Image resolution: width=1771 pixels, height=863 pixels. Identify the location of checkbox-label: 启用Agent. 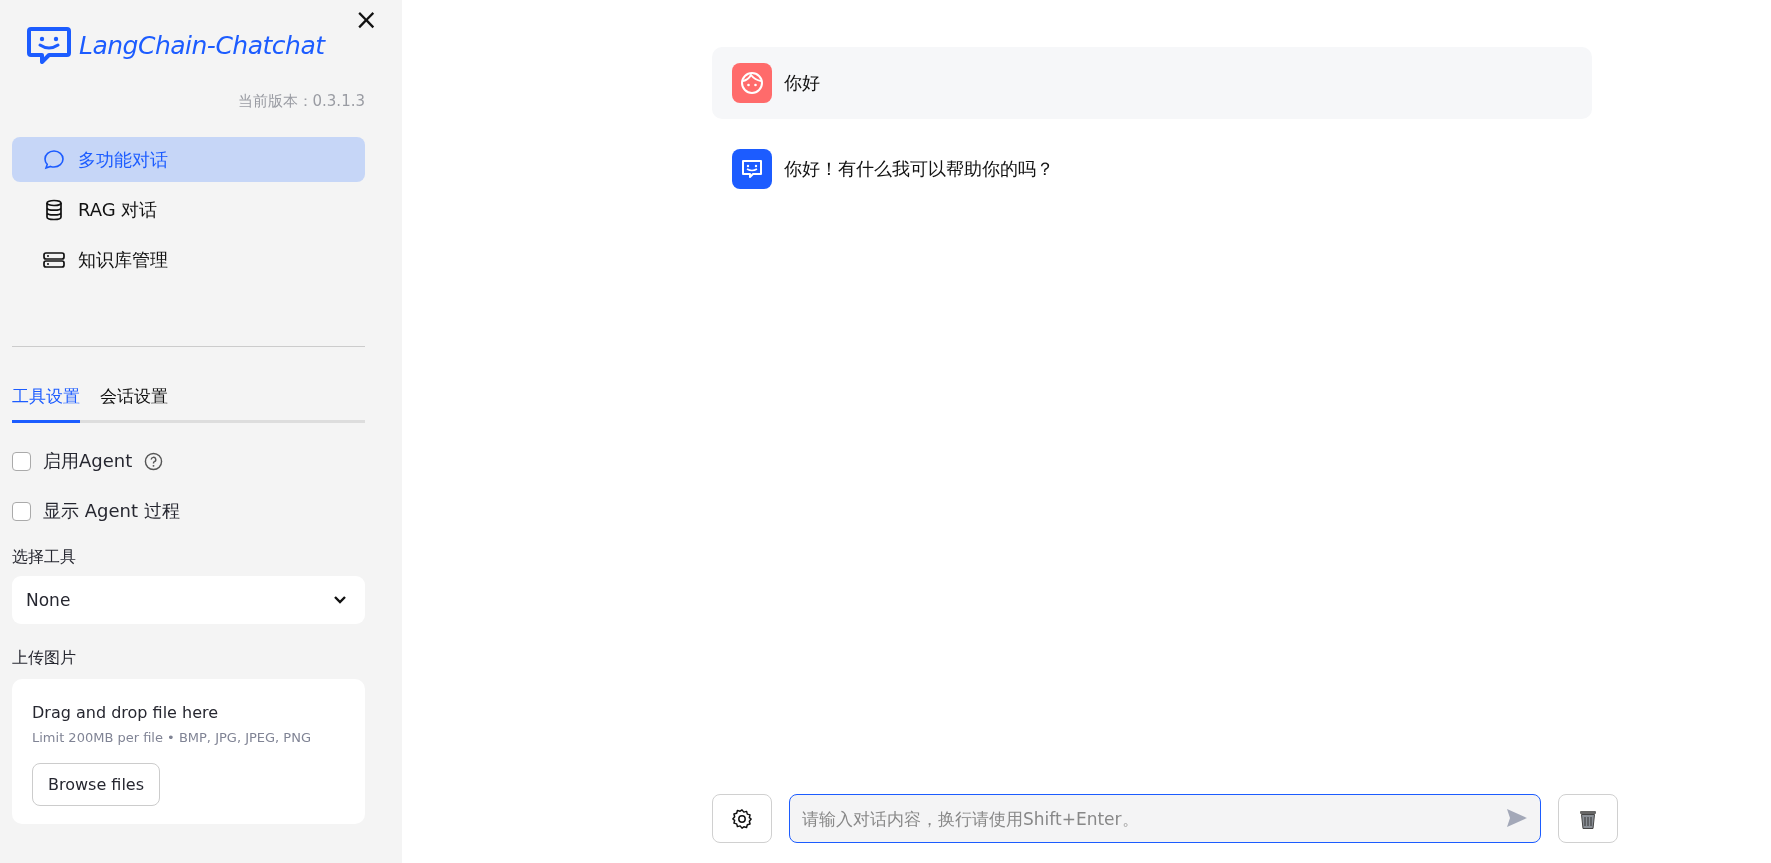
(88, 461).